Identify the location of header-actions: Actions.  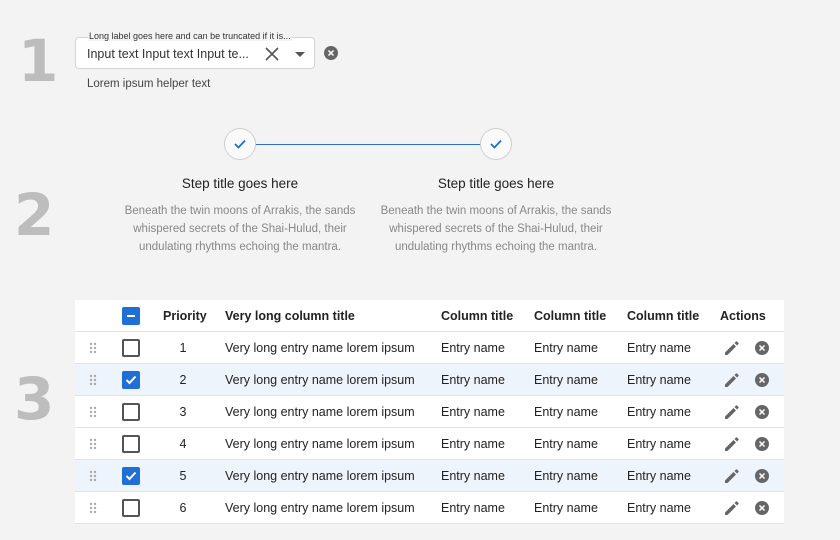
(743, 316).